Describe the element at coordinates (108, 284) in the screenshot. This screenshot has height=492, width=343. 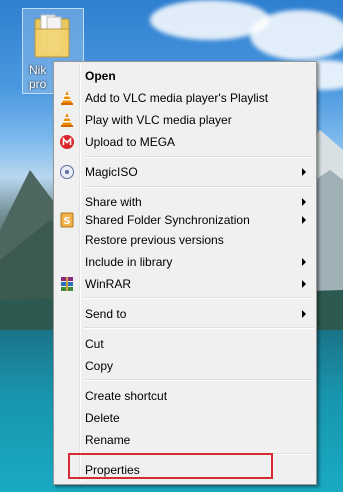
I see `menu-item-label: WinRAR` at that location.